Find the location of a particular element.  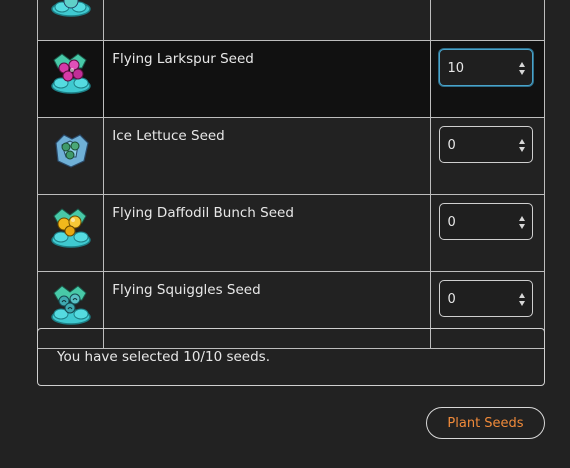

flying-squiggles-seed-icon is located at coordinates (71, 305).